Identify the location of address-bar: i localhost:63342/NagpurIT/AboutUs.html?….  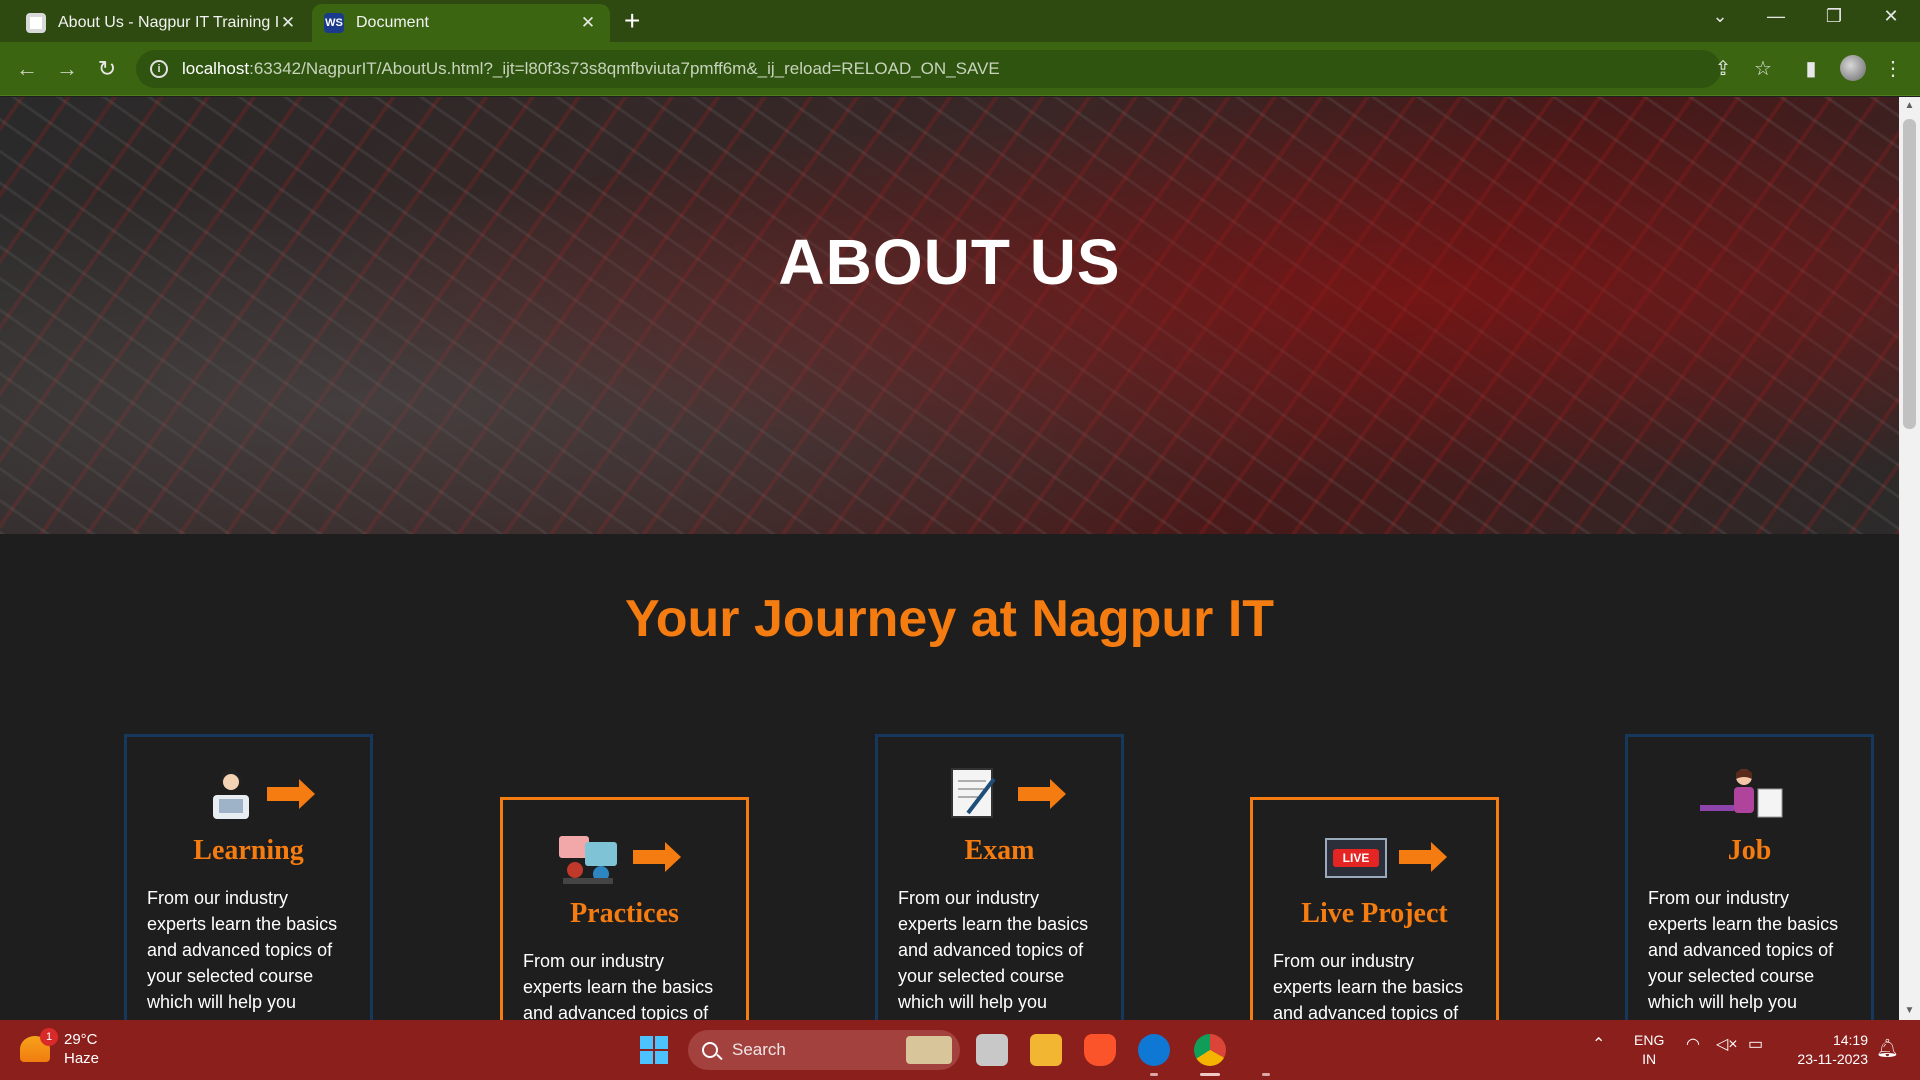
(928, 69).